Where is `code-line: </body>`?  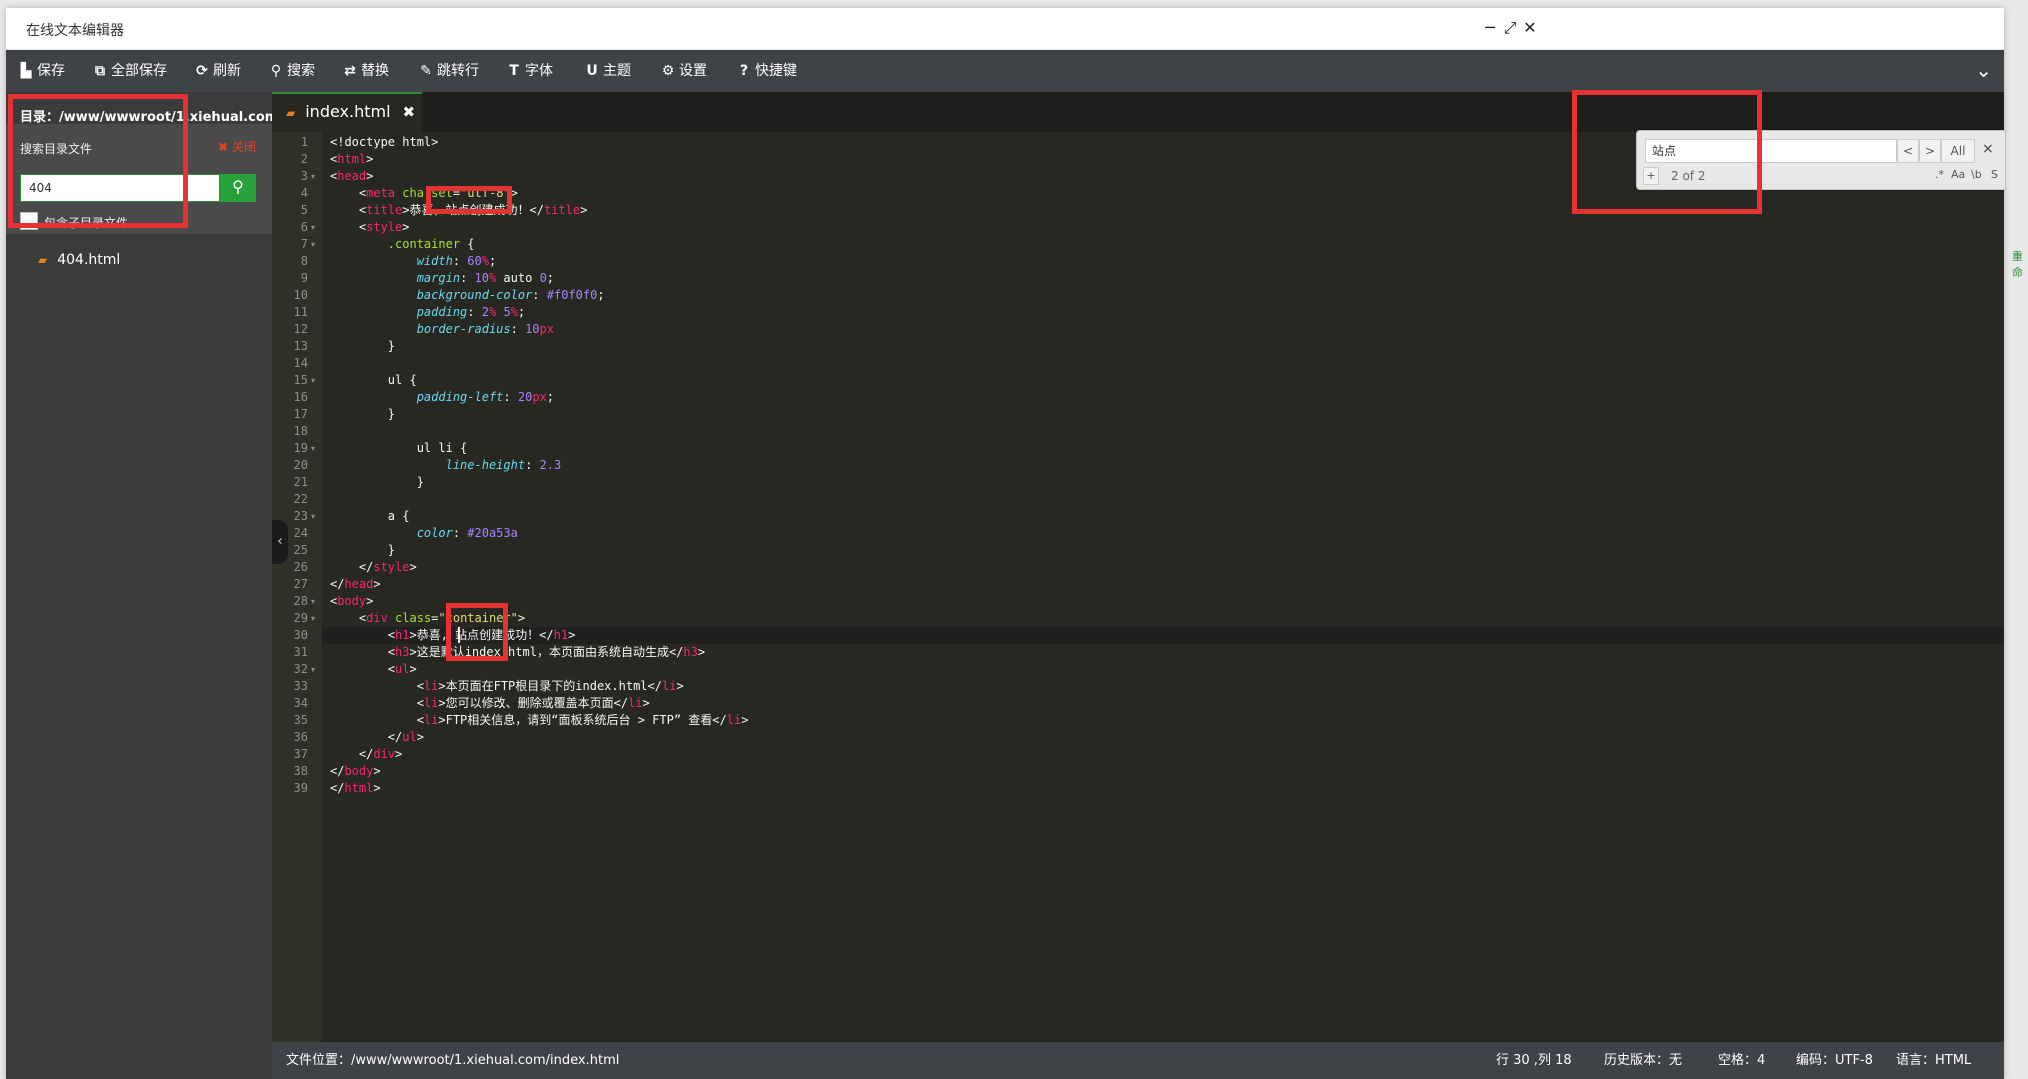 code-line: </body> is located at coordinates (355, 771).